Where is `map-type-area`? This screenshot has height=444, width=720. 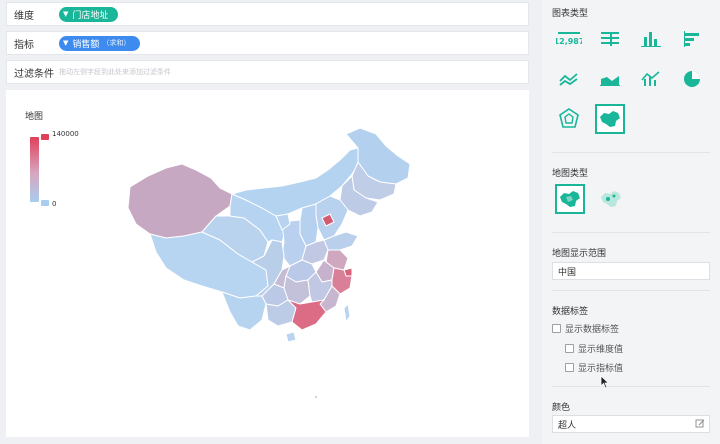 map-type-area is located at coordinates (570, 199).